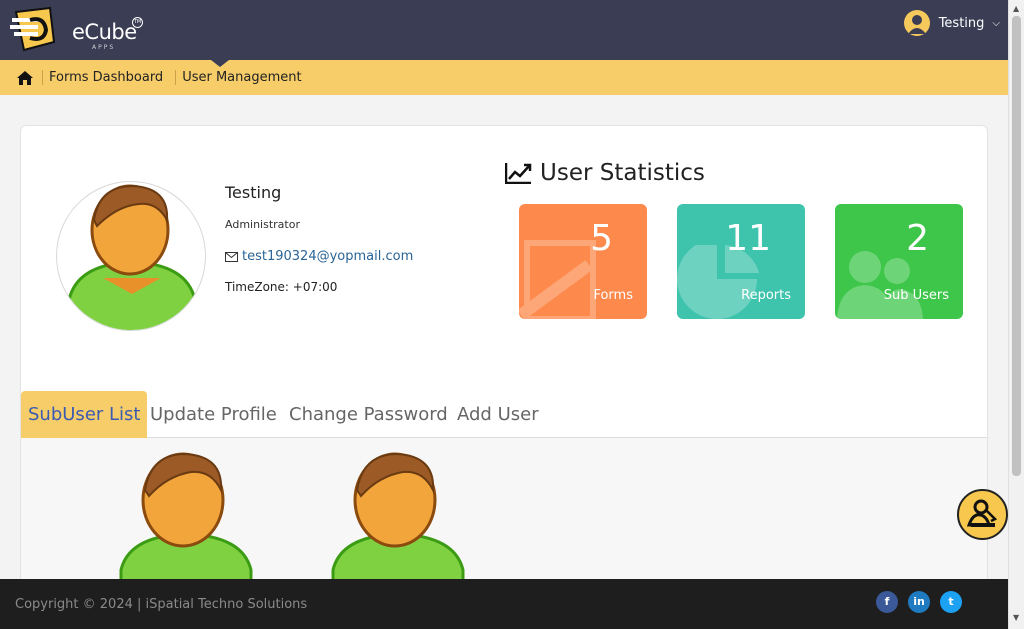 The width and height of the screenshot is (1024, 629). What do you see at coordinates (961, 23) in the screenshot?
I see `user-menu-name: Testing` at bounding box center [961, 23].